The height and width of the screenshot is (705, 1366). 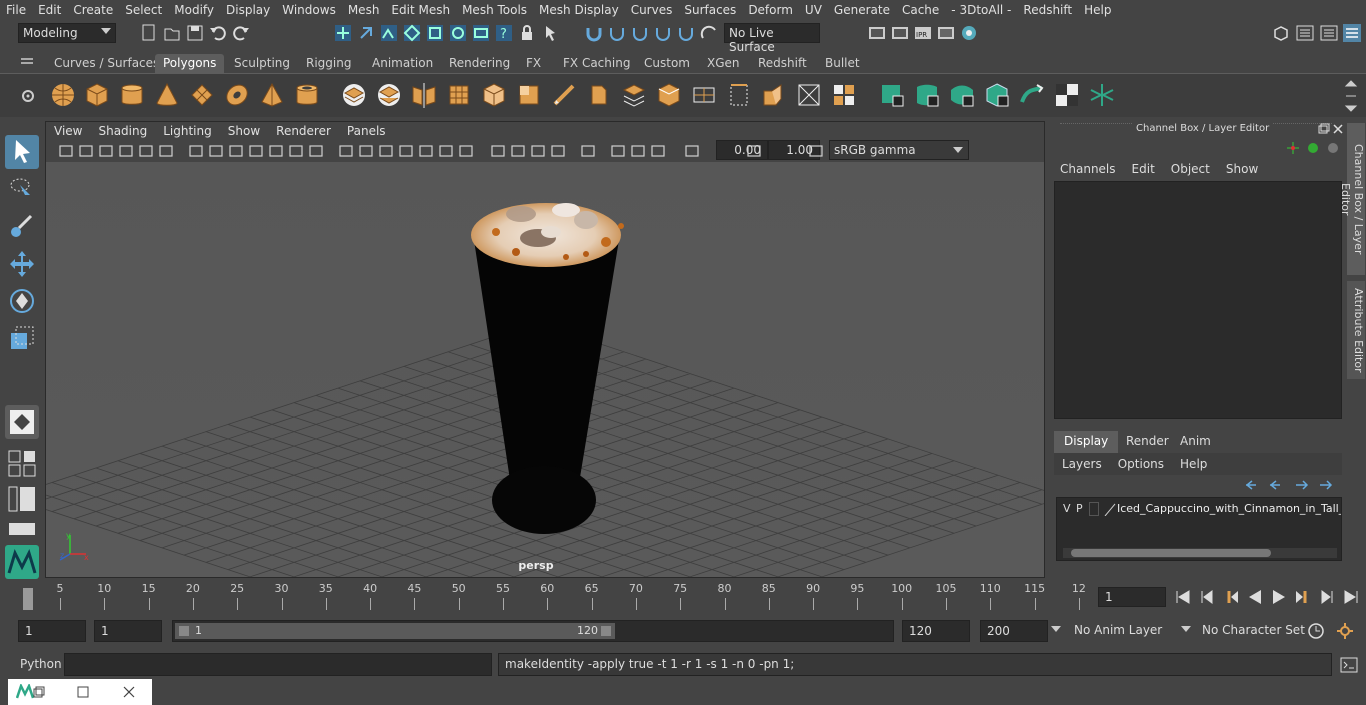 I want to click on layer-tab-anim: Anim, so click(x=1195, y=442).